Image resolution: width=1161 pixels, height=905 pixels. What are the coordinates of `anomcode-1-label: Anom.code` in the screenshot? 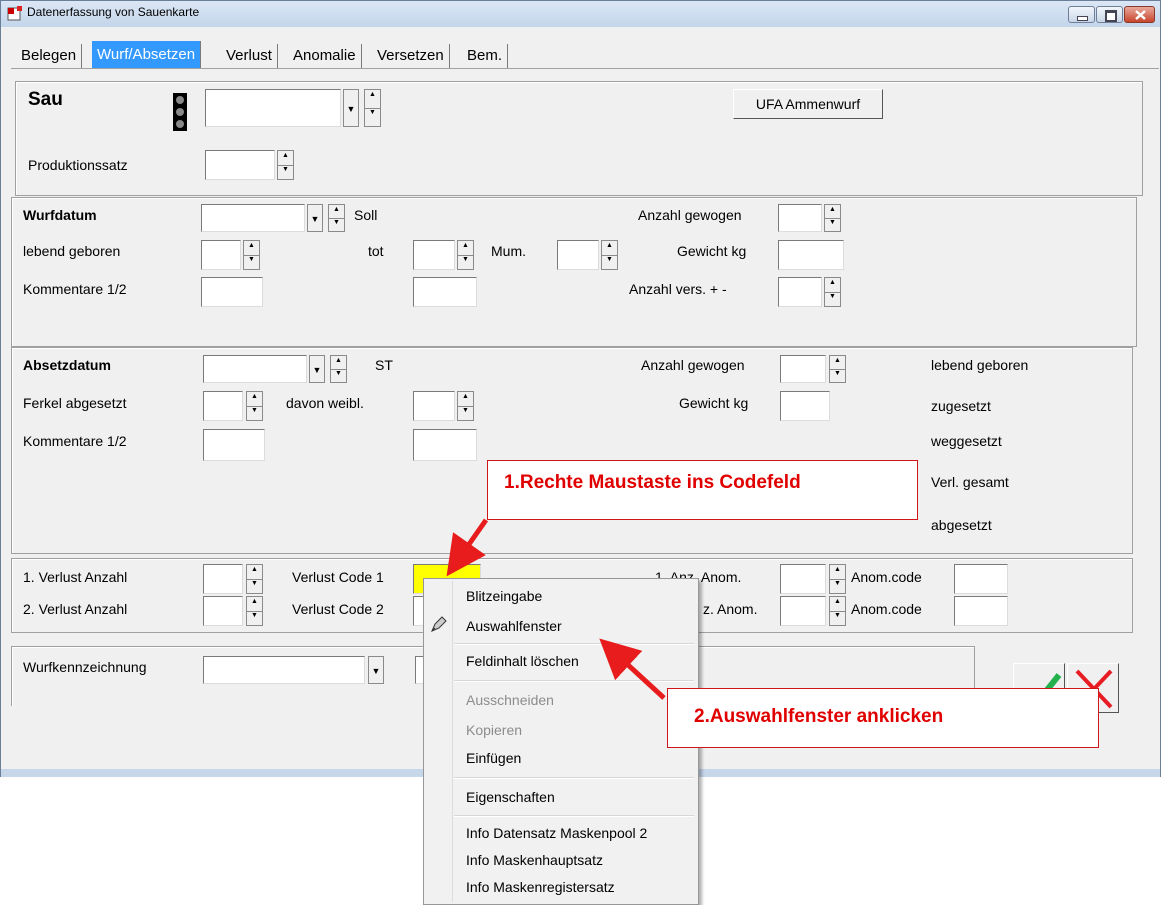 It's located at (886, 577).